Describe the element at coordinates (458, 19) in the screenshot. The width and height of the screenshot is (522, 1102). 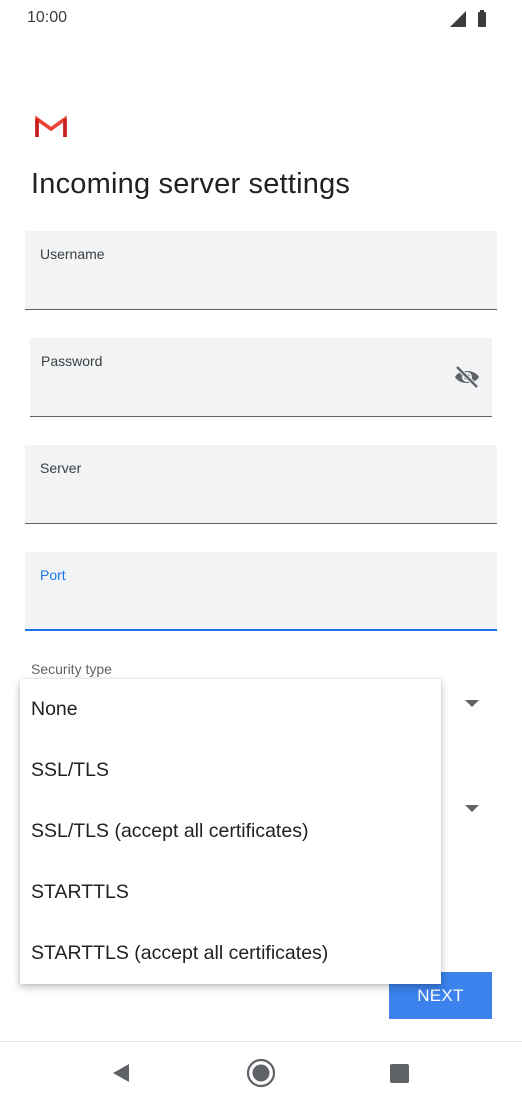
I see `signal-icon` at that location.